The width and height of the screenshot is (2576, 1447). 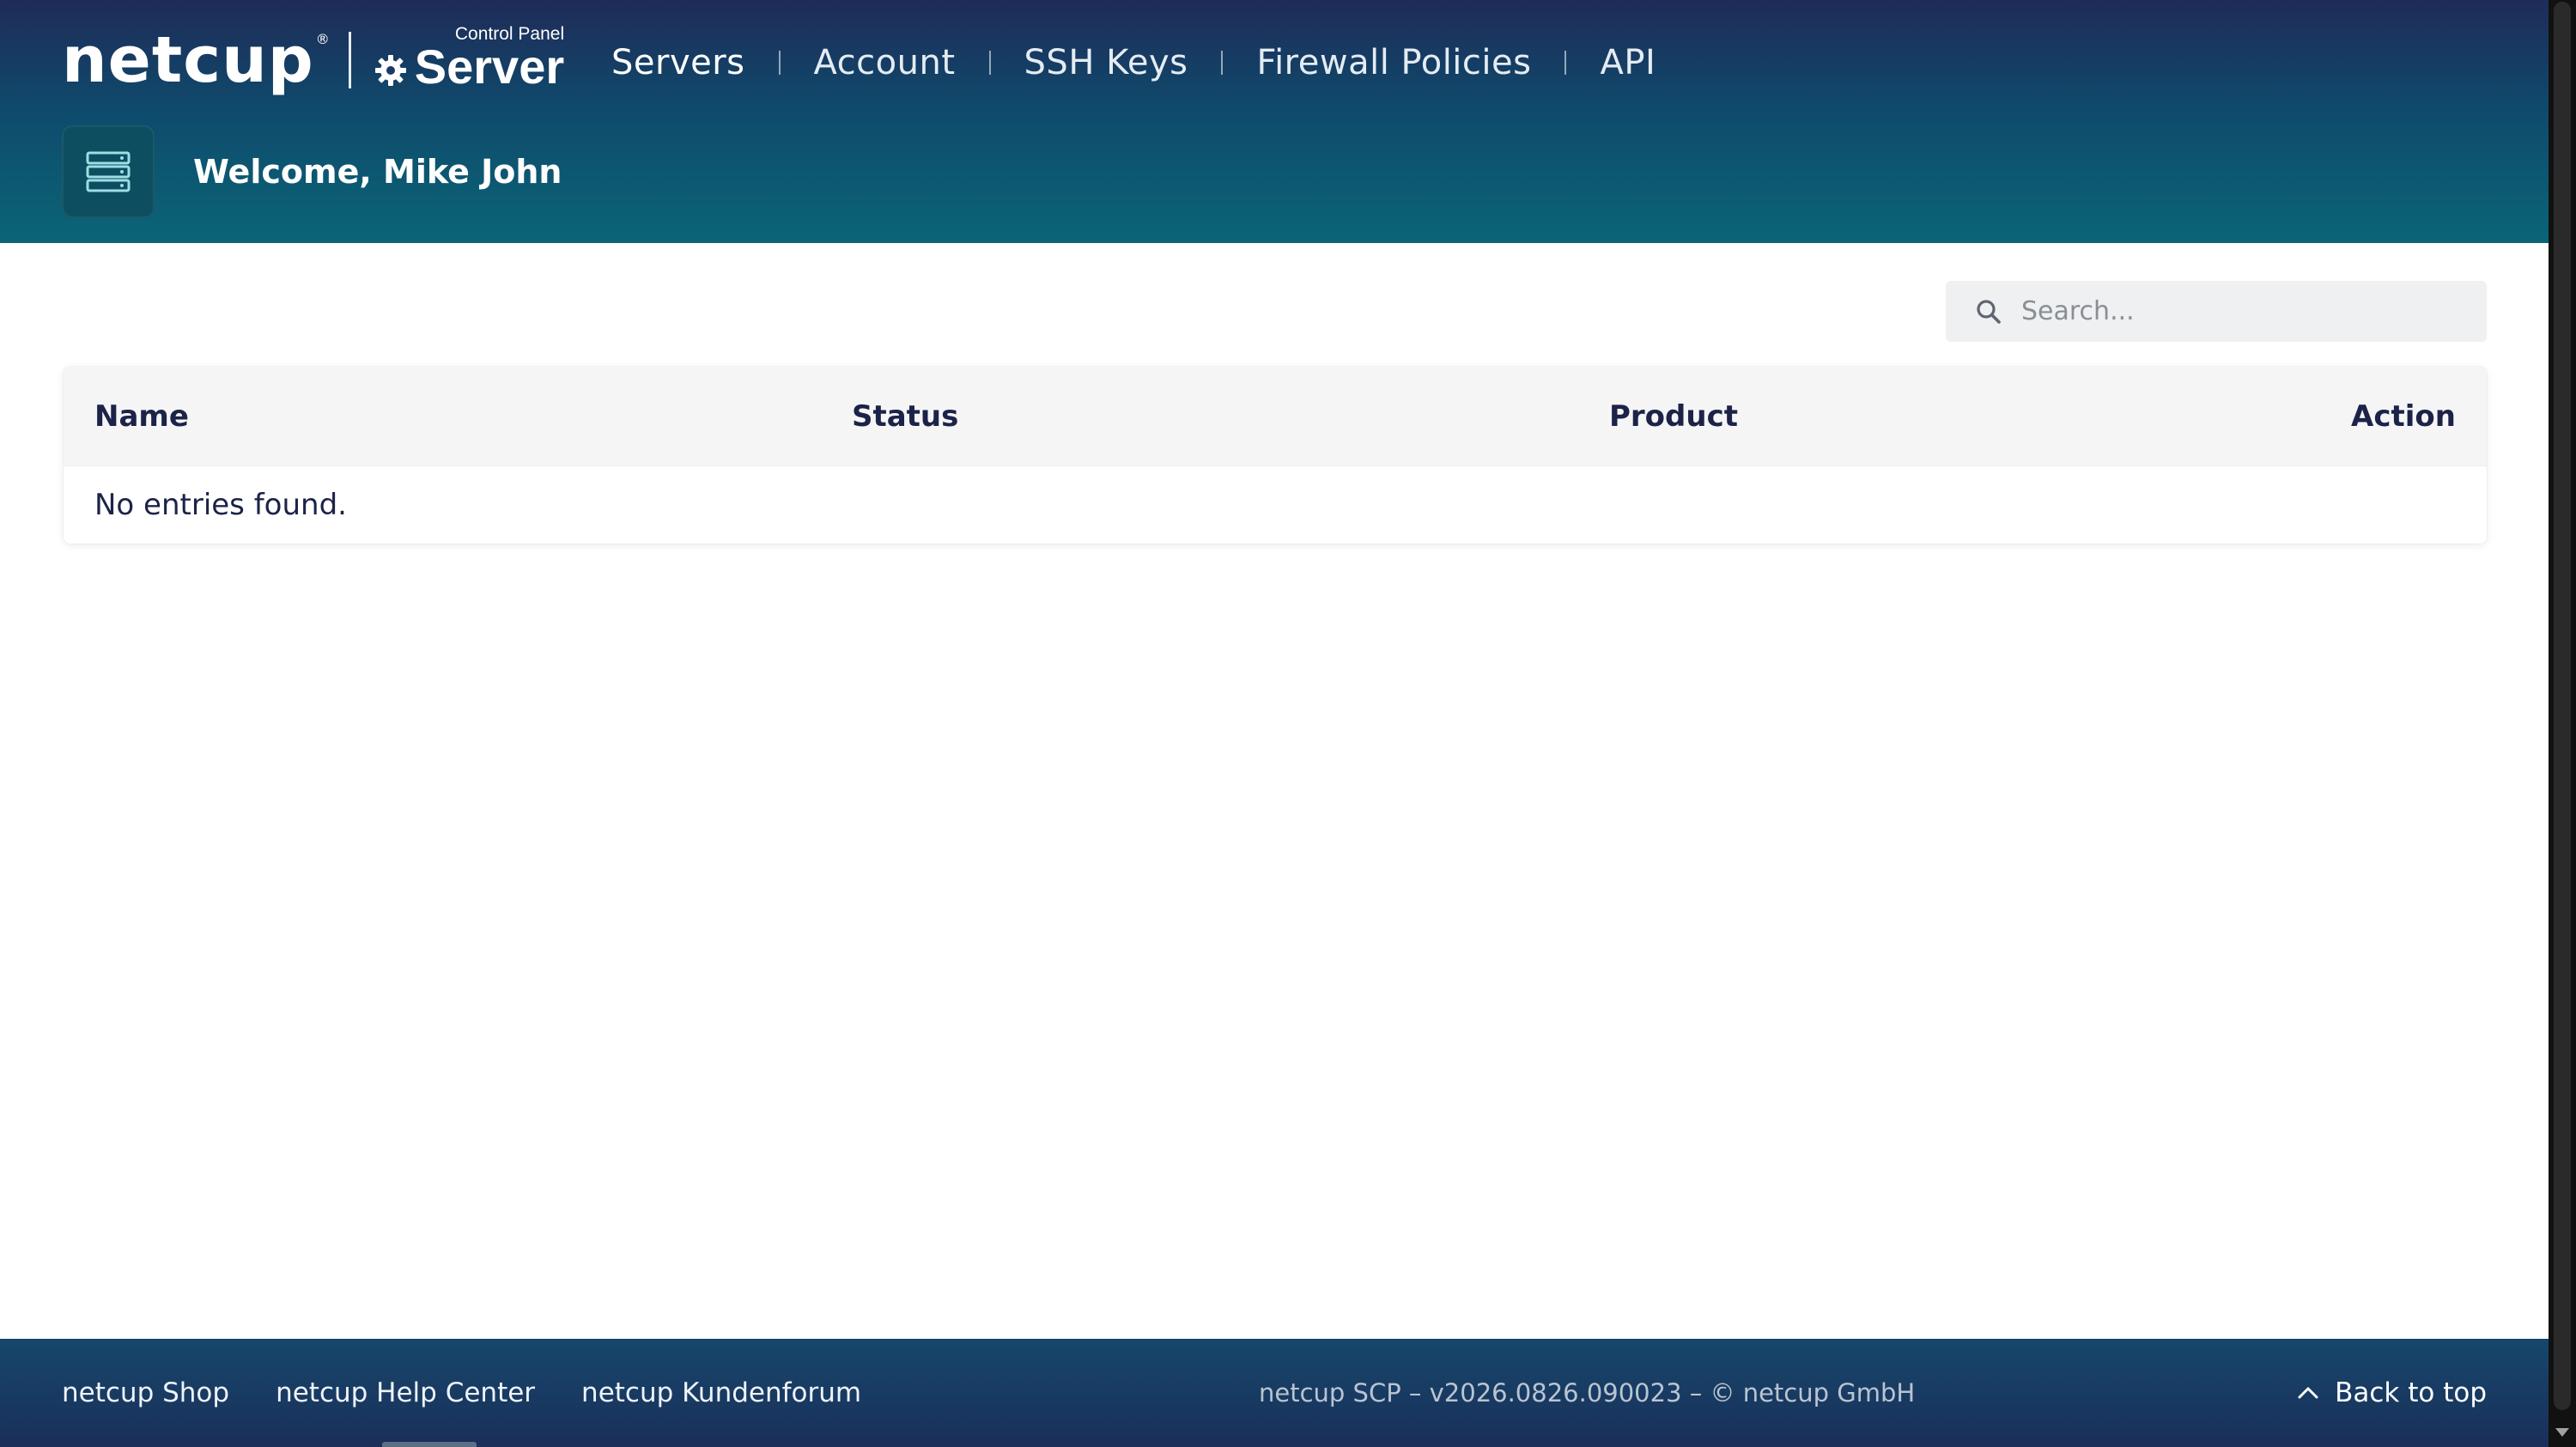 What do you see at coordinates (721, 1393) in the screenshot?
I see `footer-link-kundenforum: netcup Kundenforum` at bounding box center [721, 1393].